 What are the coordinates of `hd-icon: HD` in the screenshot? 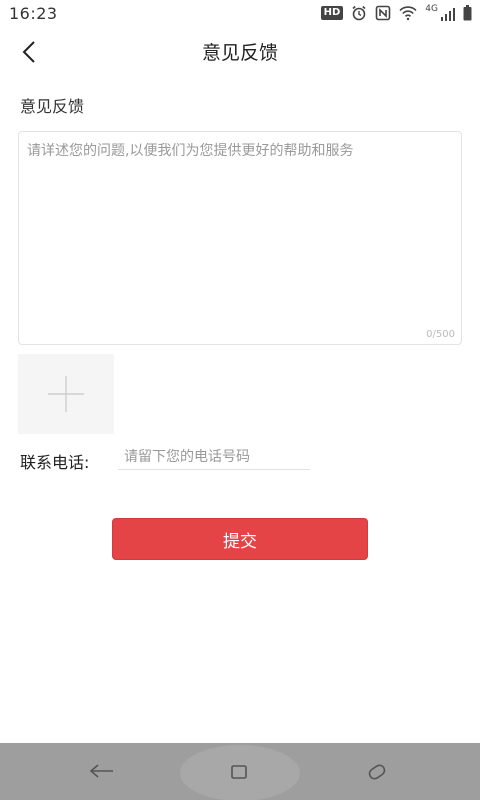 It's located at (332, 13).